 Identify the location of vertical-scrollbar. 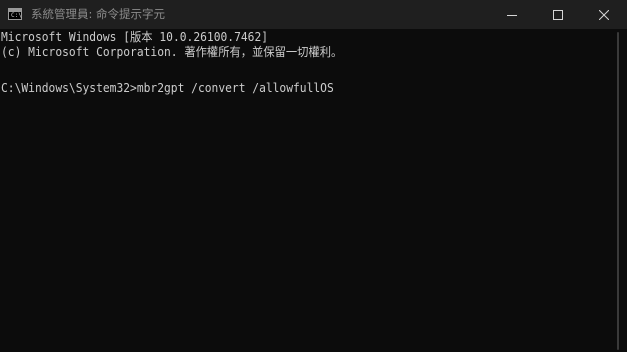
(618, 190).